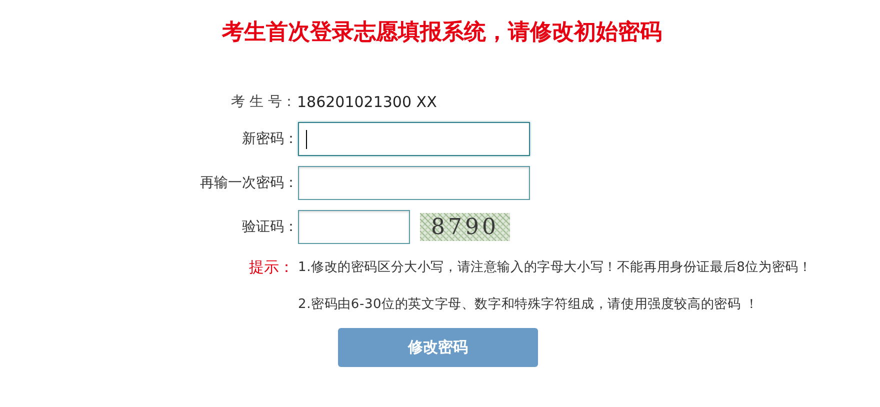 The image size is (880, 407). I want to click on tip-text: 1.修改的密码区分大小写，请注意输入的字母大小写！不能再用身份证最后8位为密码！, so click(555, 267).